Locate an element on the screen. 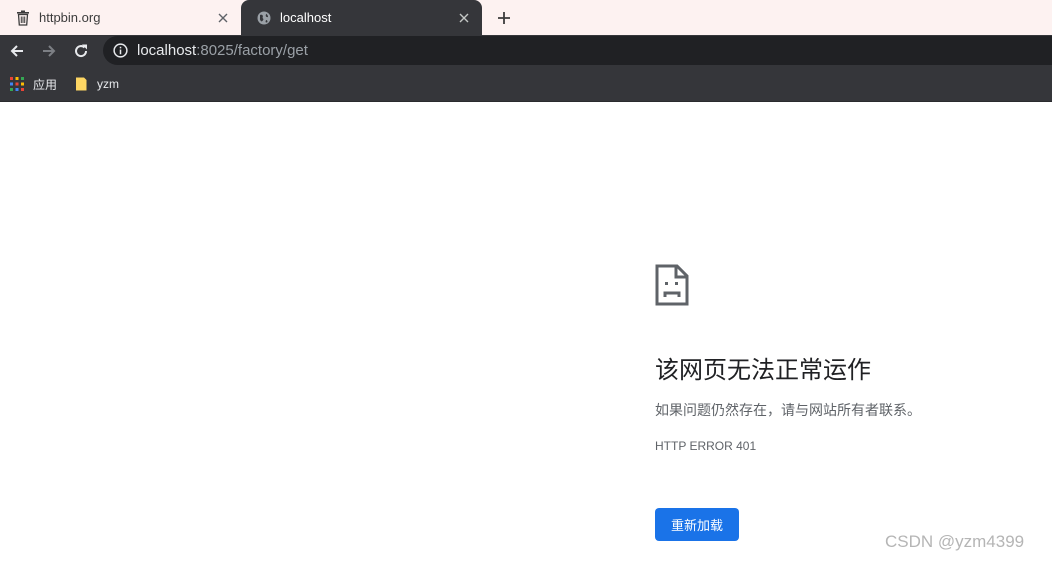 The height and width of the screenshot is (563, 1052). url-path: :8025/factory/get is located at coordinates (252, 50).